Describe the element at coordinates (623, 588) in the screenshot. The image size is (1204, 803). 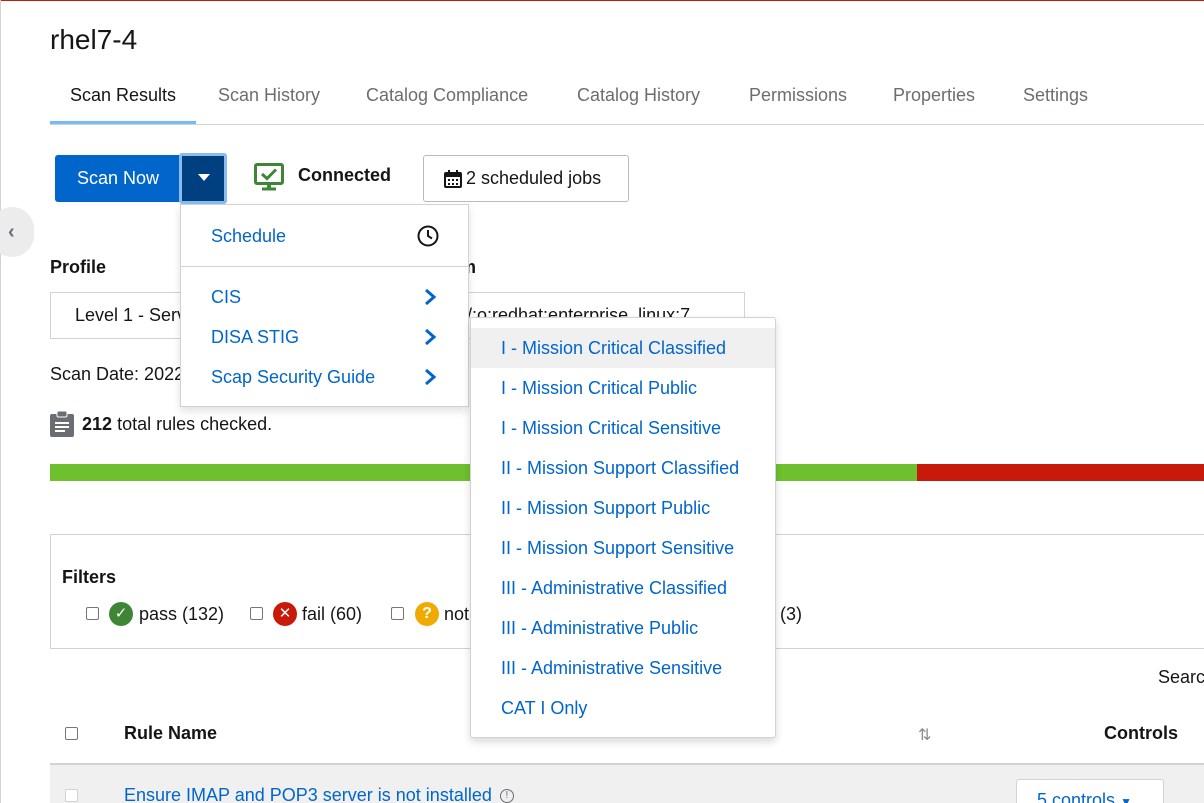
I see `submenu-item: III - Administrative Classified` at that location.